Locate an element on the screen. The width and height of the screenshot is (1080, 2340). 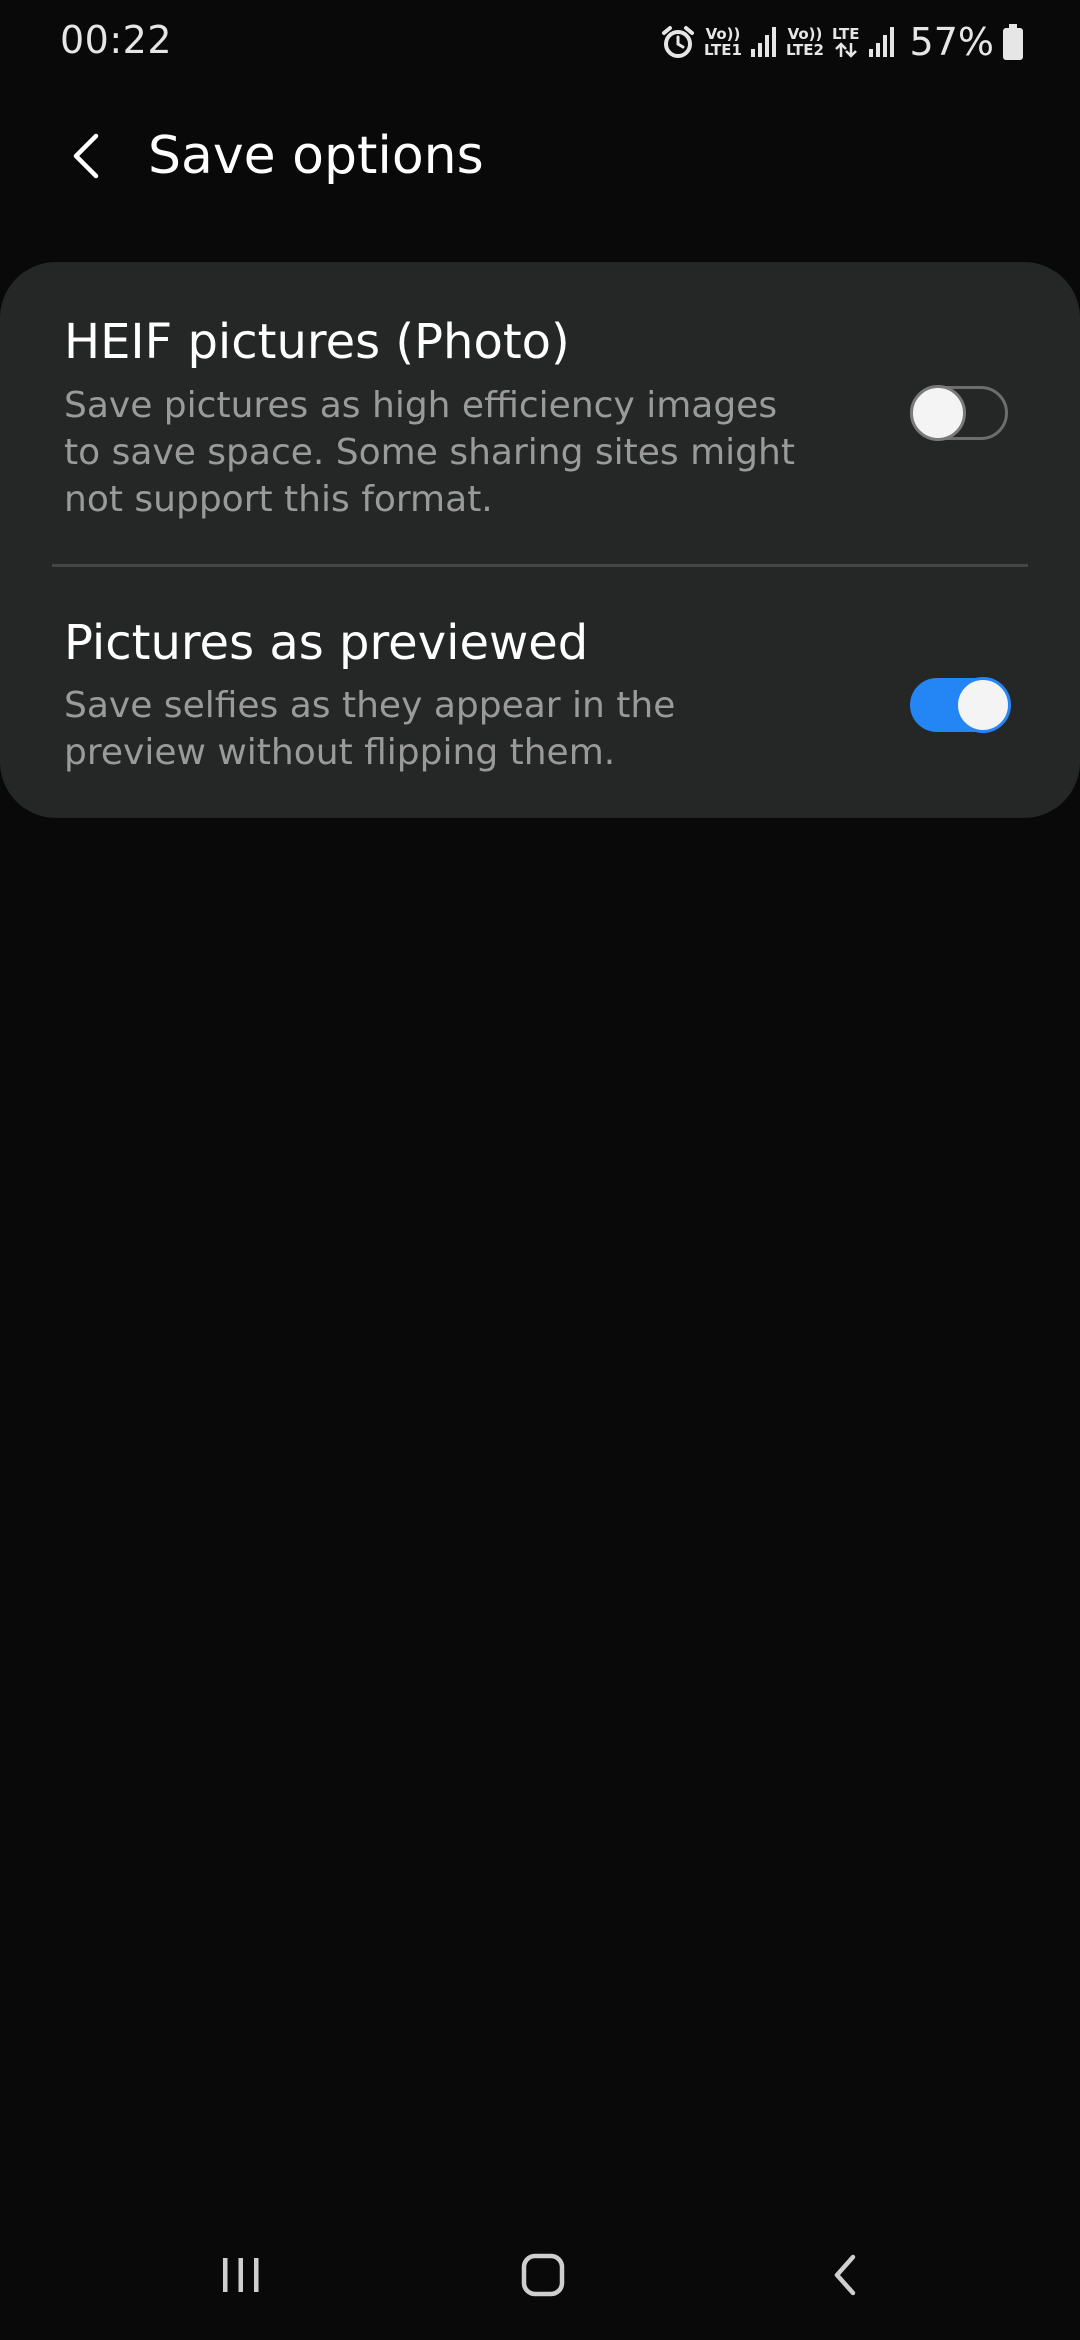
status-bar: 00:22 Vo)) LTE1 Vo)) LTE2 LTE 57% is located at coordinates (540, 42).